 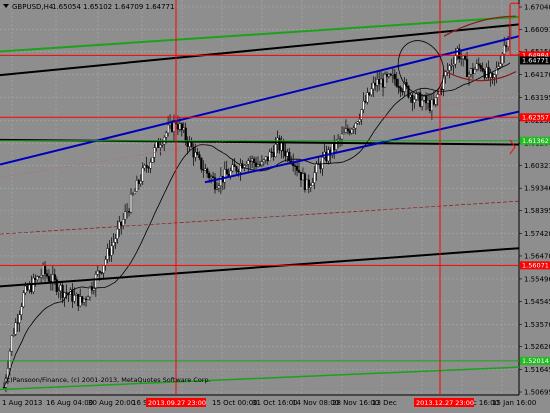 I want to click on chart-header-symbol: GBPUSD,H4, so click(x=33, y=7).